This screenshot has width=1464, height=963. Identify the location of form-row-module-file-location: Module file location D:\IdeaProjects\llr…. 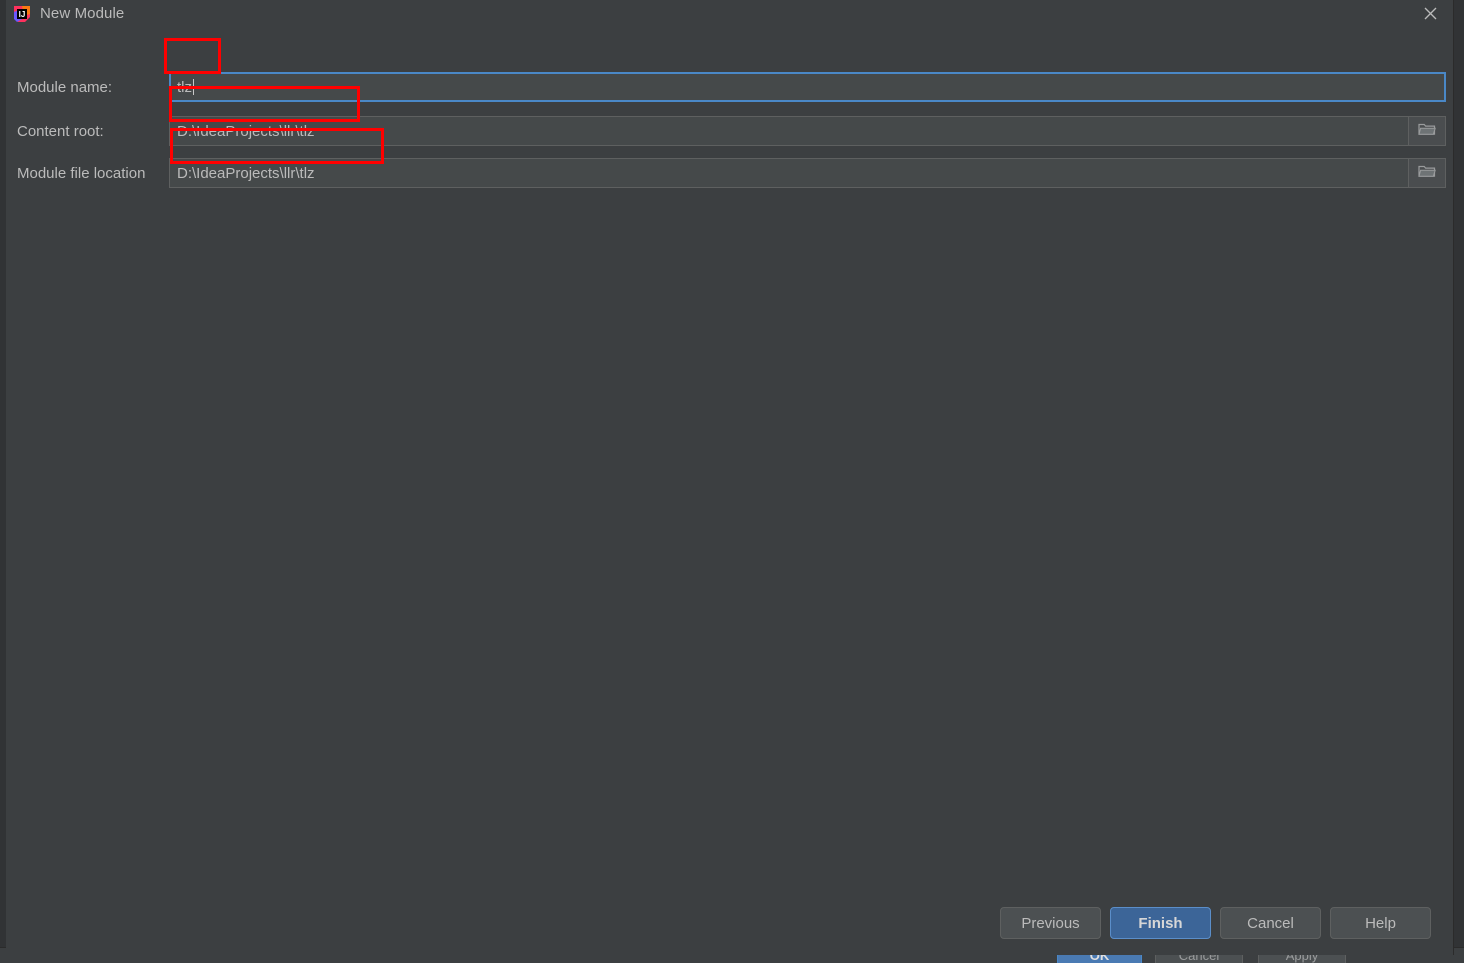
(730, 173).